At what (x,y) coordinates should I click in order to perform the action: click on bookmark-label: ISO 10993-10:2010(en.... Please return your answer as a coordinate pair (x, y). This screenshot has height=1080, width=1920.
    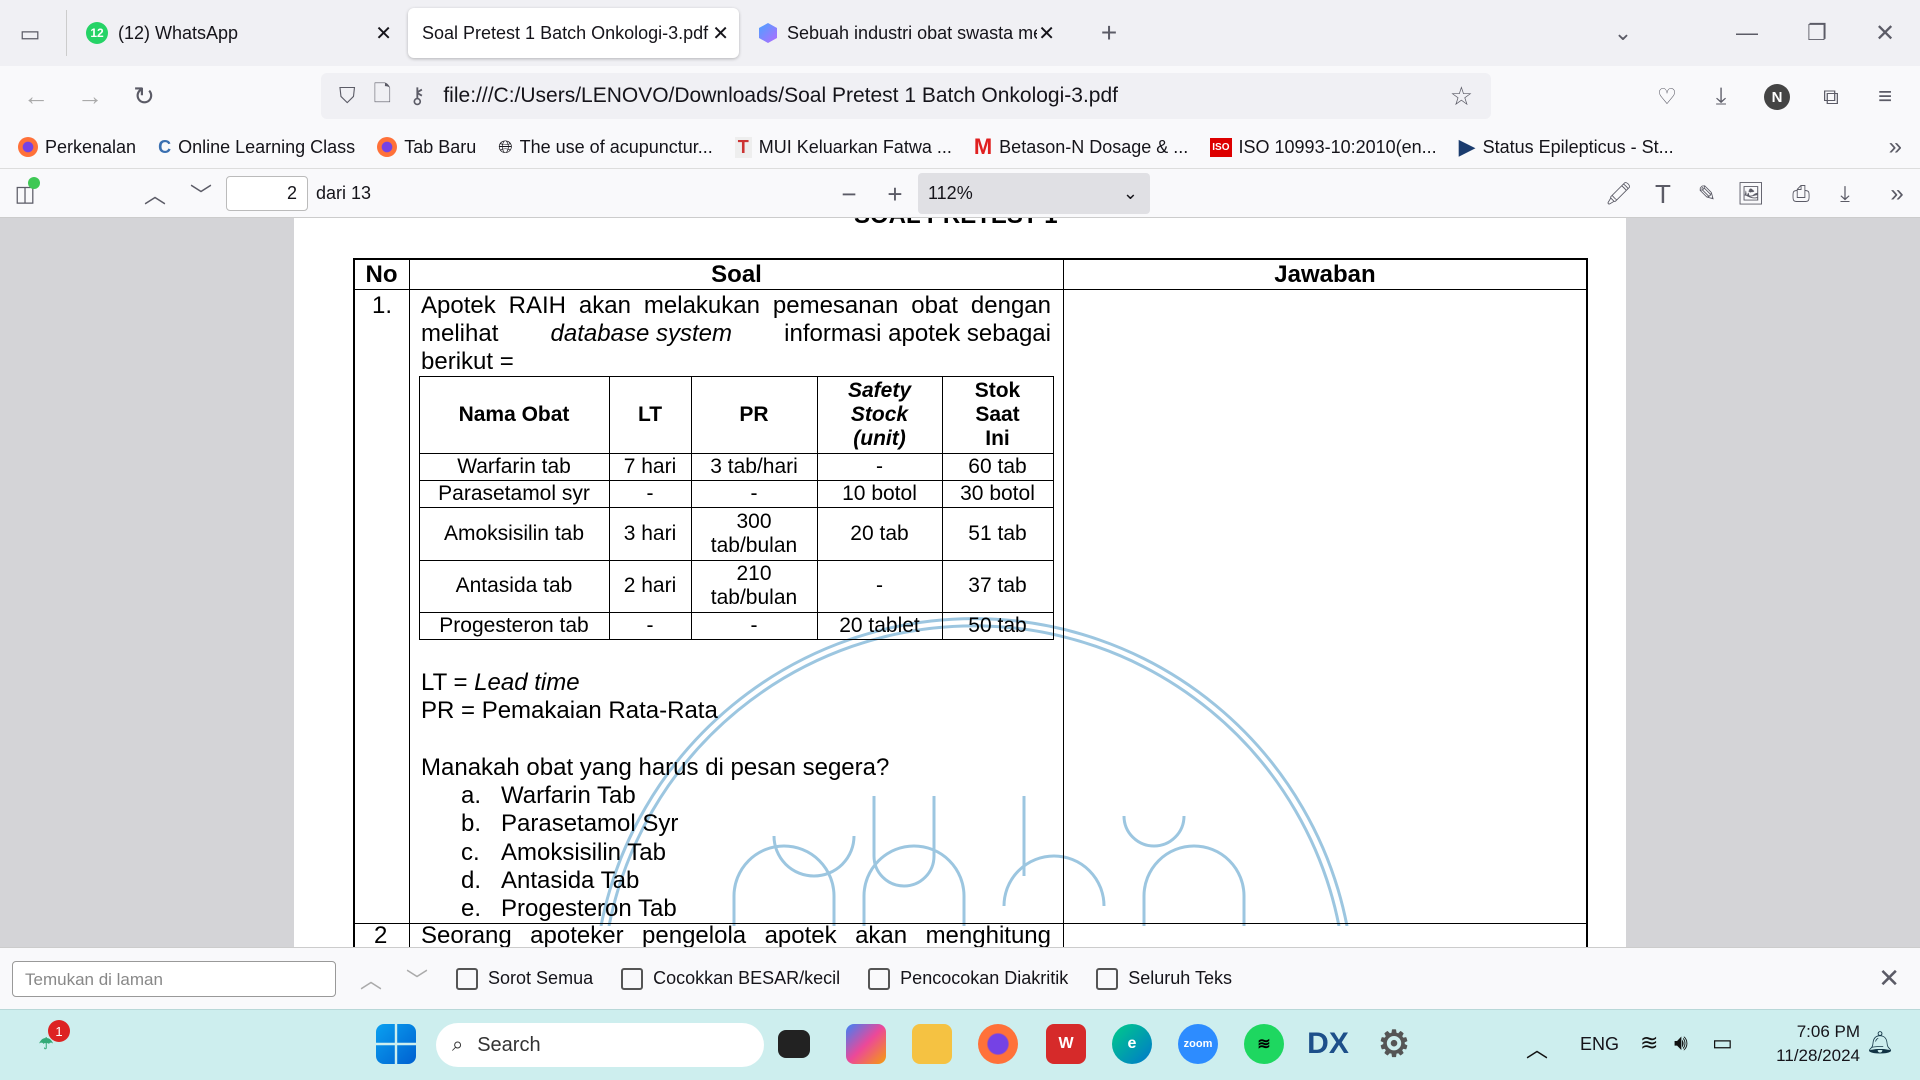
    Looking at the image, I should click on (1337, 146).